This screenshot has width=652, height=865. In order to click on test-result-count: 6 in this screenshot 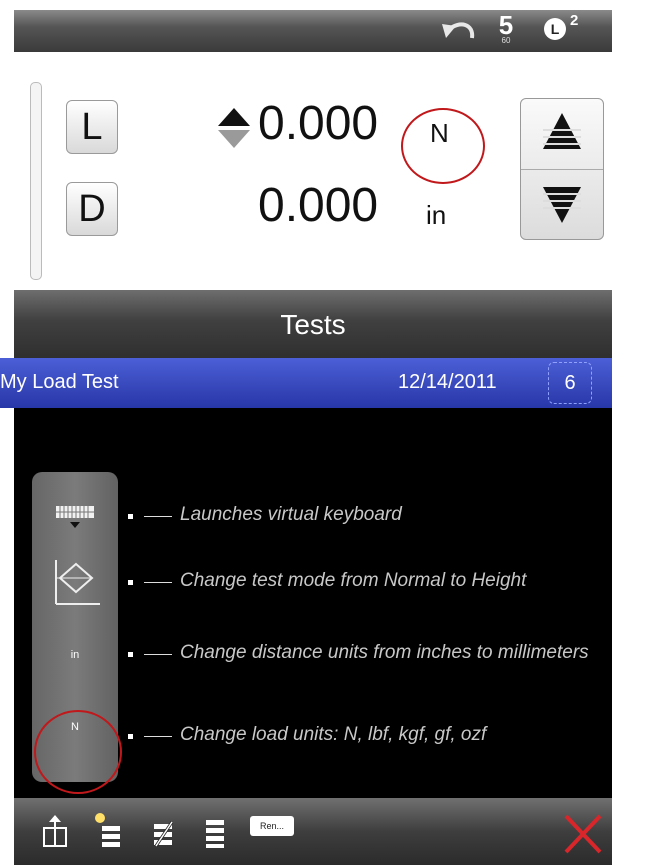, I will do `click(570, 383)`.